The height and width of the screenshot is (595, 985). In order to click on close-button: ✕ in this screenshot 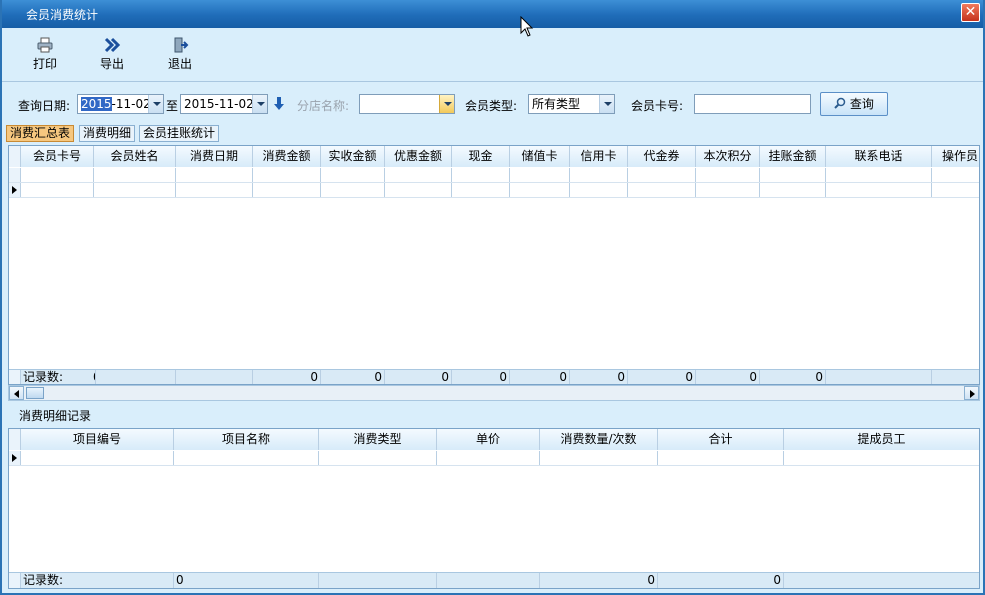, I will do `click(970, 12)`.